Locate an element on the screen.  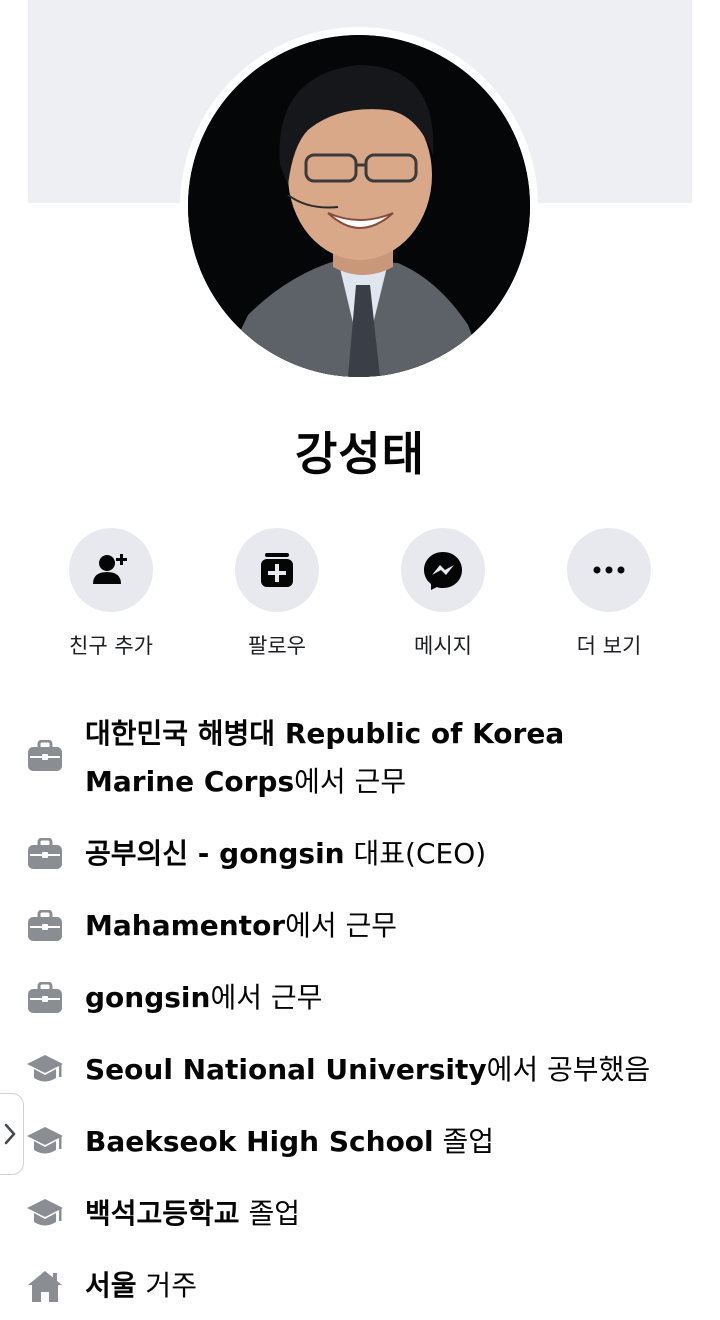
info-item-work: Mahamentor에서 근무 is located at coordinates (360, 926).